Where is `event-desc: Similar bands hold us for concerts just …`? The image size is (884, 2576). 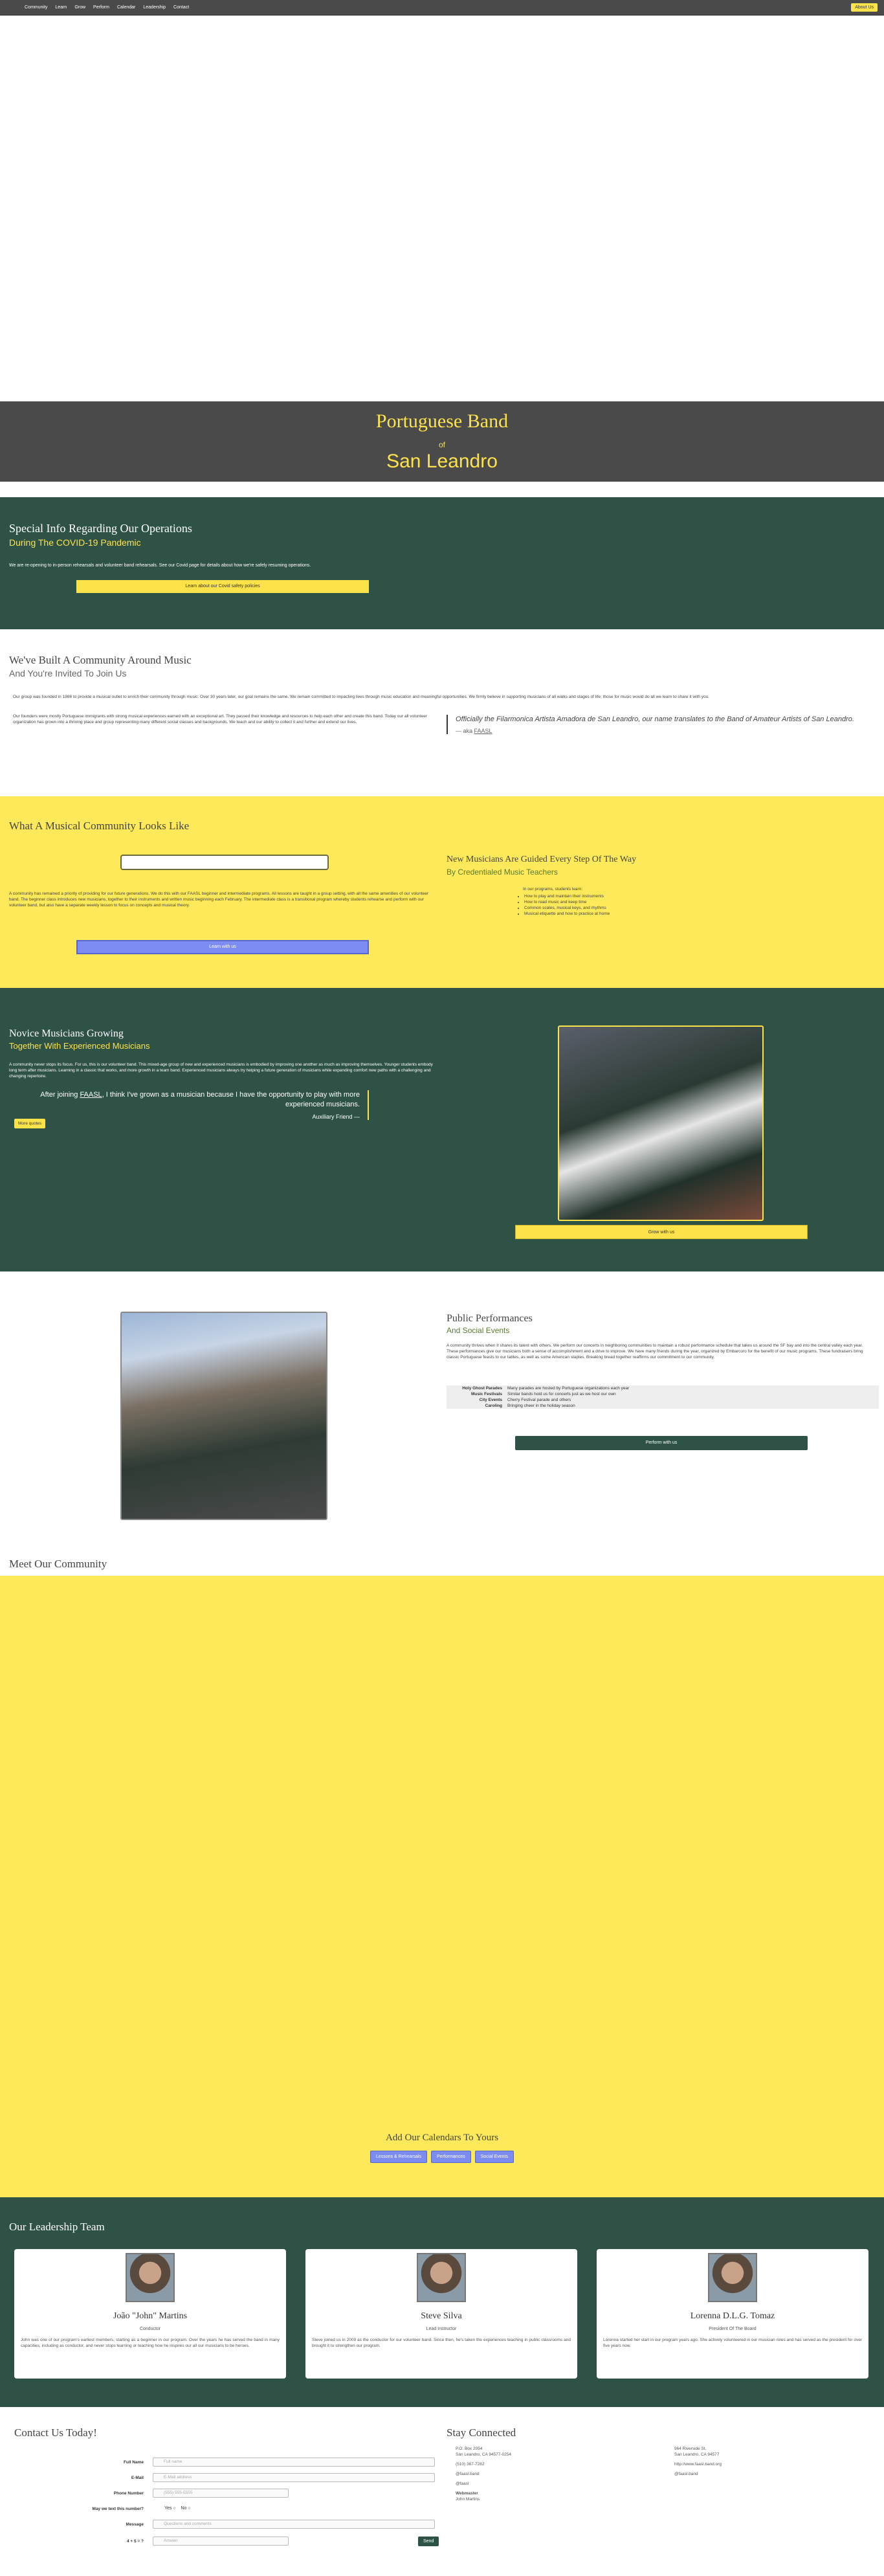
event-desc: Similar bands hold us for concerts just … is located at coordinates (561, 1394).